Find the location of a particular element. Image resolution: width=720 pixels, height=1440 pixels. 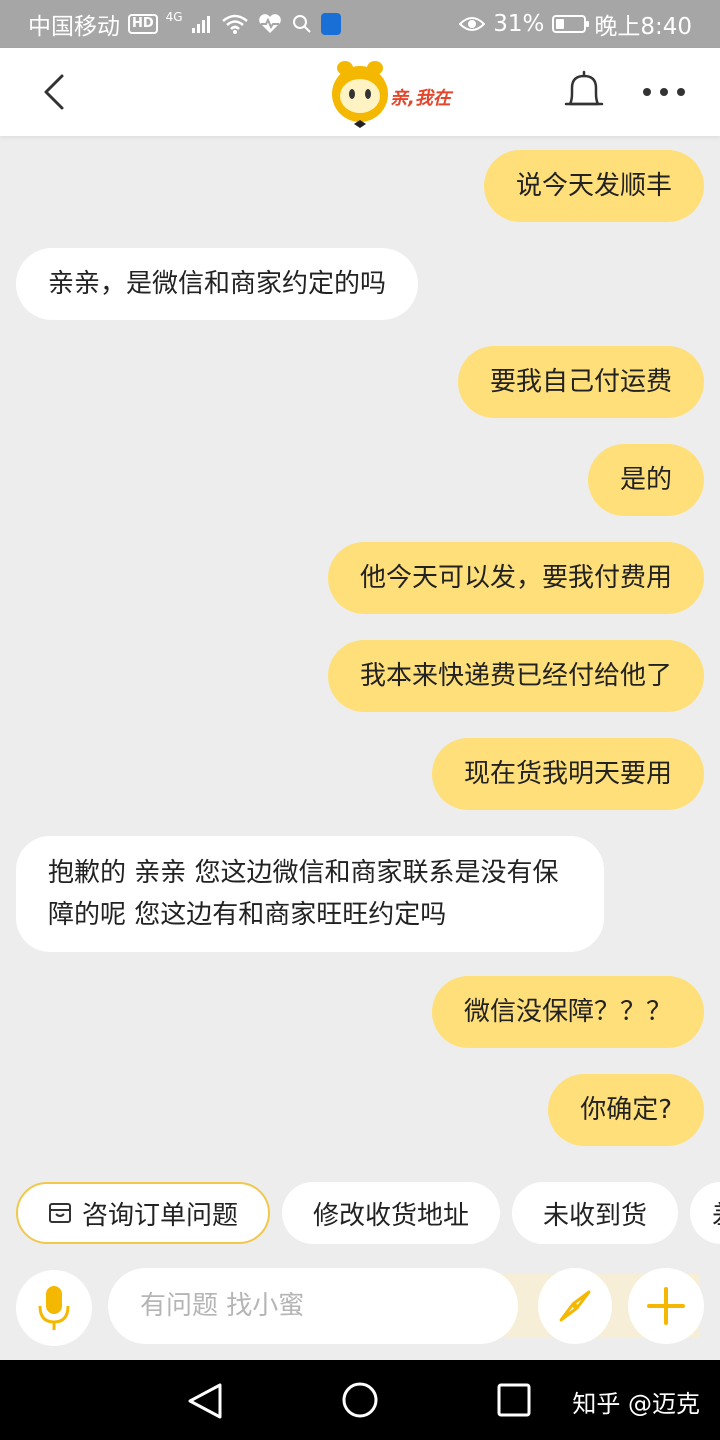

more-actions-button is located at coordinates (666, 1306).